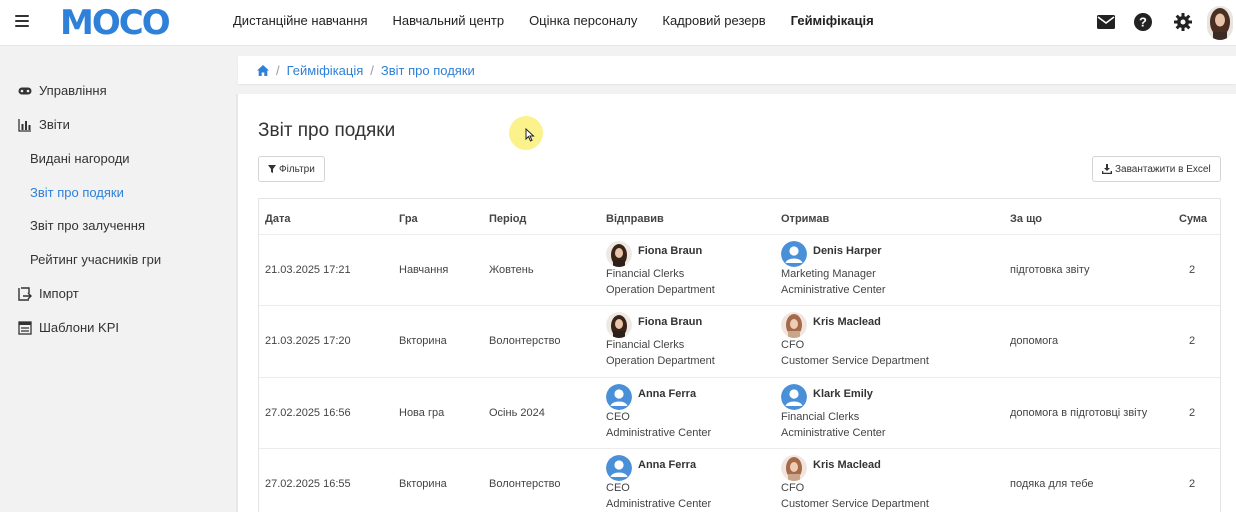  What do you see at coordinates (713, 20) in the screenshot?
I see `nav-item-talent-pool: Кадровий резерв` at bounding box center [713, 20].